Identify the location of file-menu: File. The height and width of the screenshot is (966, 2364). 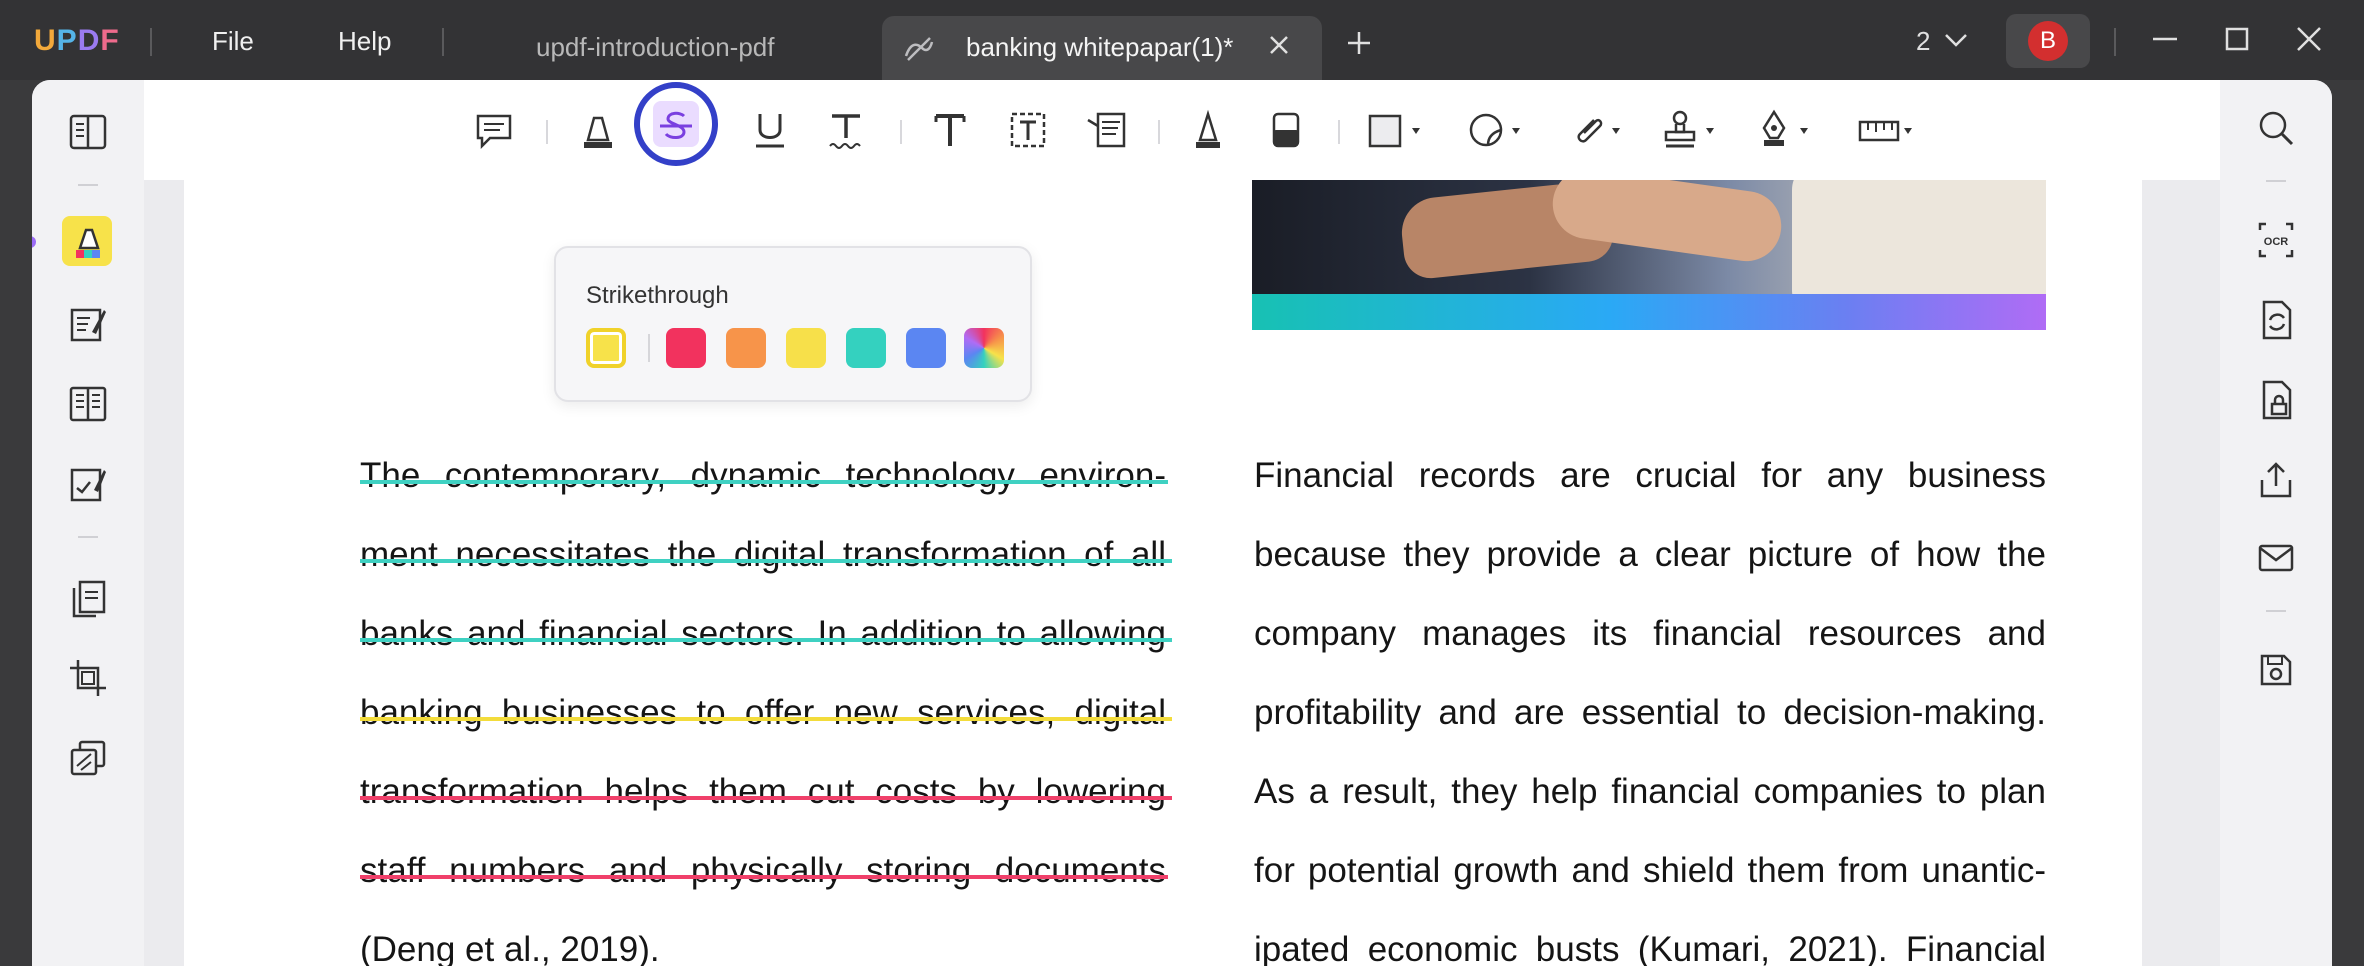
(233, 41).